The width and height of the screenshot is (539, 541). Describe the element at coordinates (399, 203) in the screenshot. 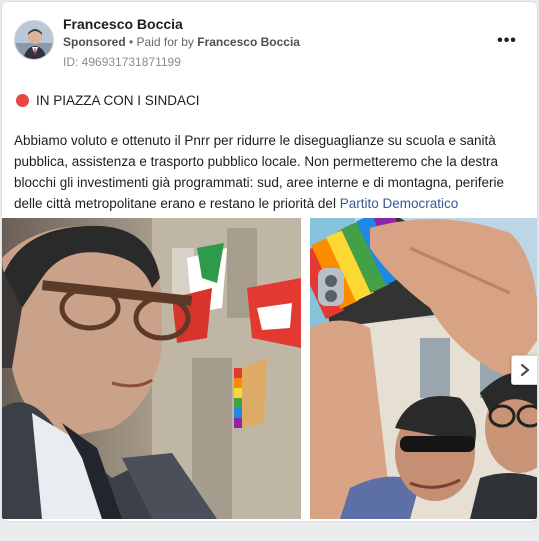

I see `partito-democratico-link: Partito Democratico` at that location.